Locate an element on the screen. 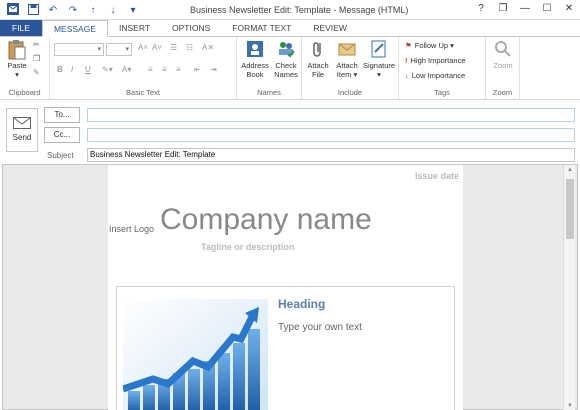 This screenshot has width=580, height=410. paperclip-icon is located at coordinates (318, 49).